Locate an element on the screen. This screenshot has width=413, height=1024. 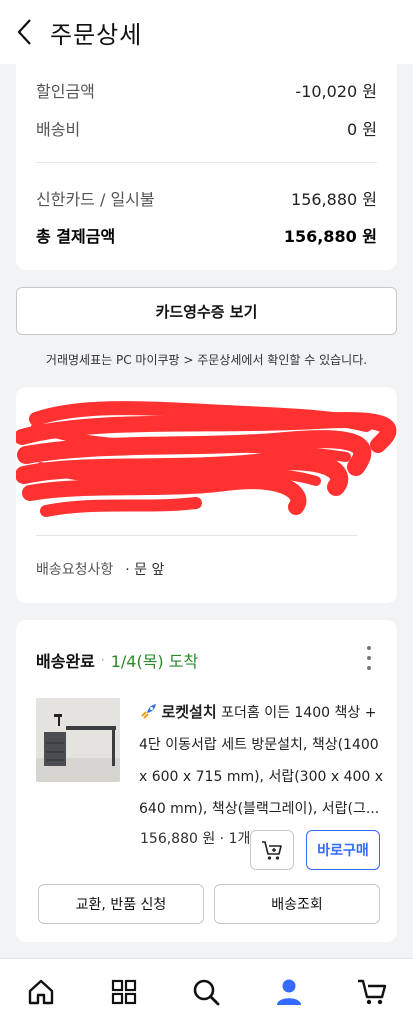
cart-icon is located at coordinates (371, 991).